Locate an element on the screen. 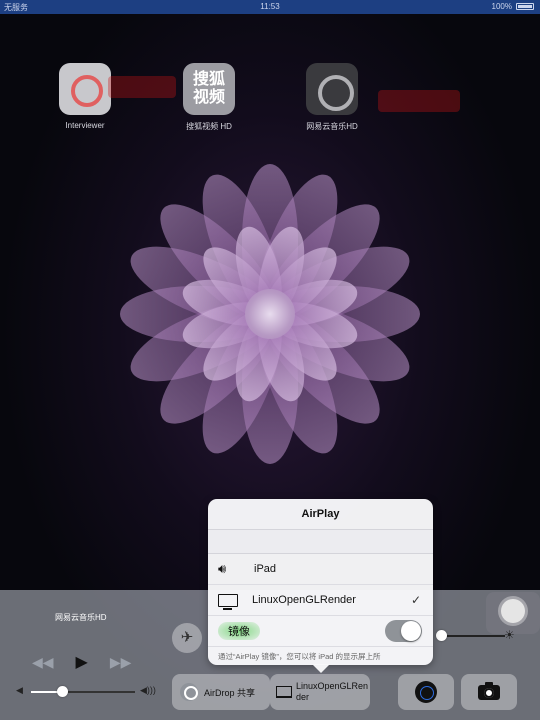  sohu-video-app-icon: 搜狐 视频 is located at coordinates (209, 89).